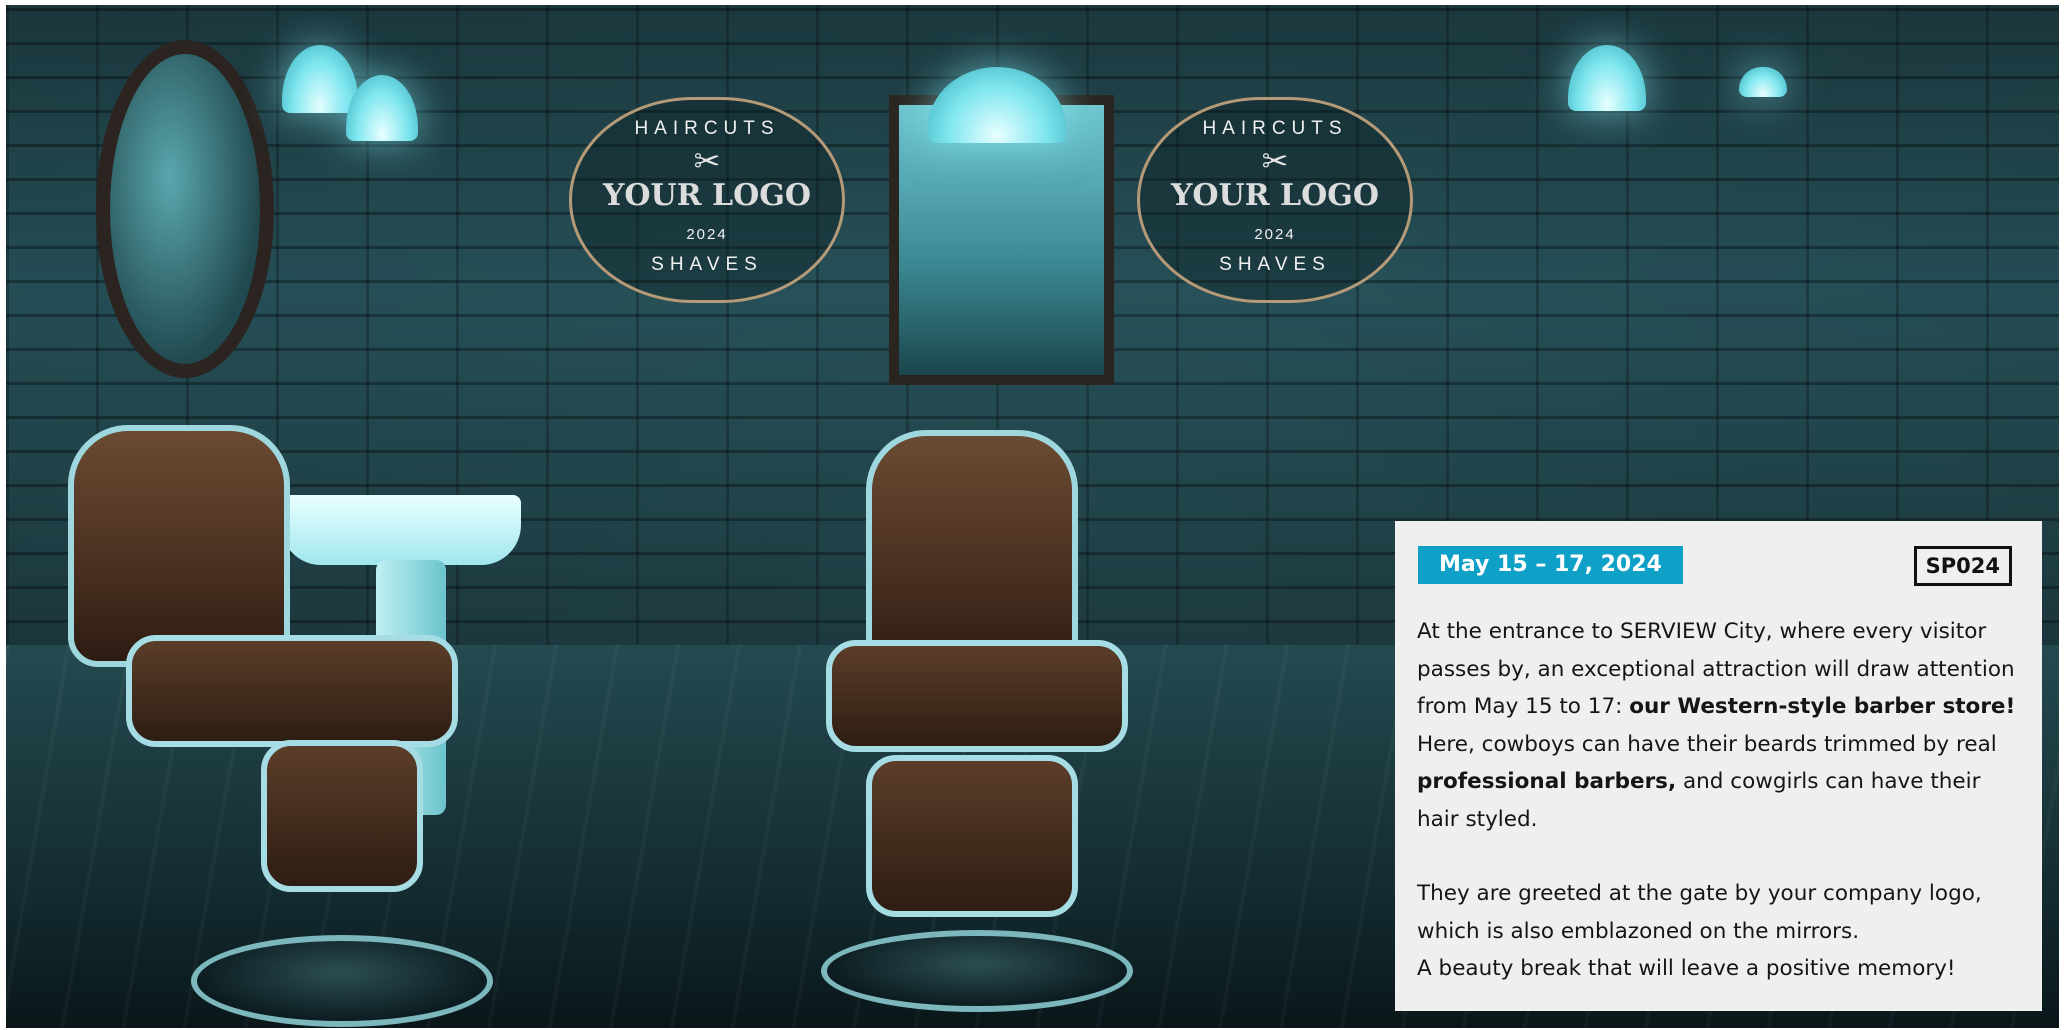 The image size is (2065, 1030). What do you see at coordinates (179, 546) in the screenshot?
I see `barber-chair-left-back` at bounding box center [179, 546].